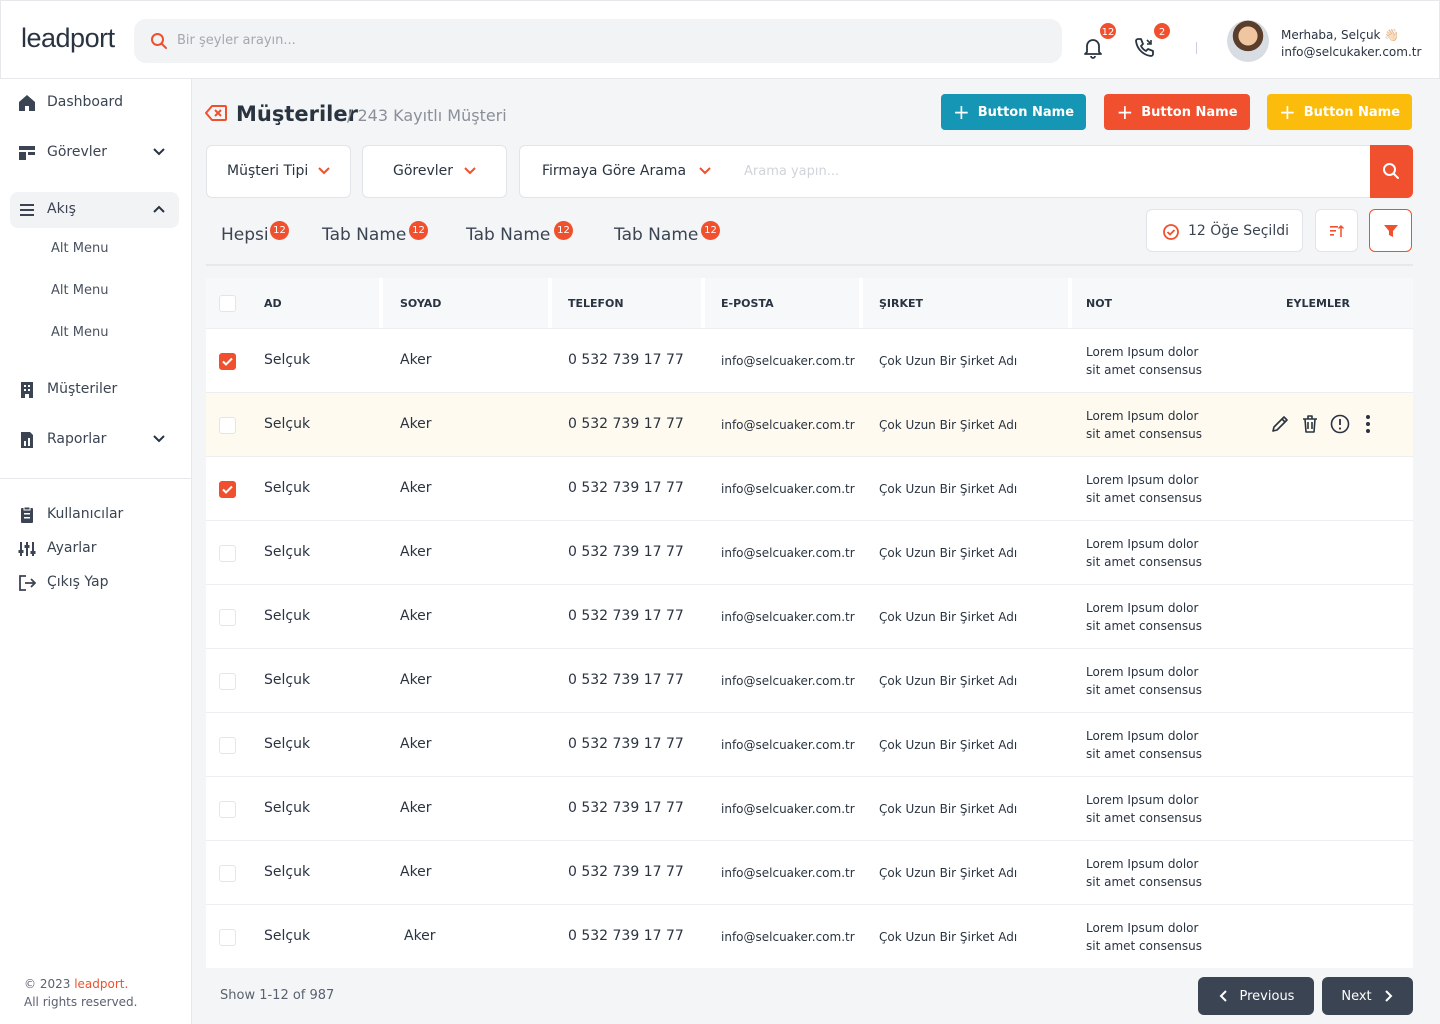  I want to click on company-search-dropdown: Firmaya Göre Arama, so click(627, 171).